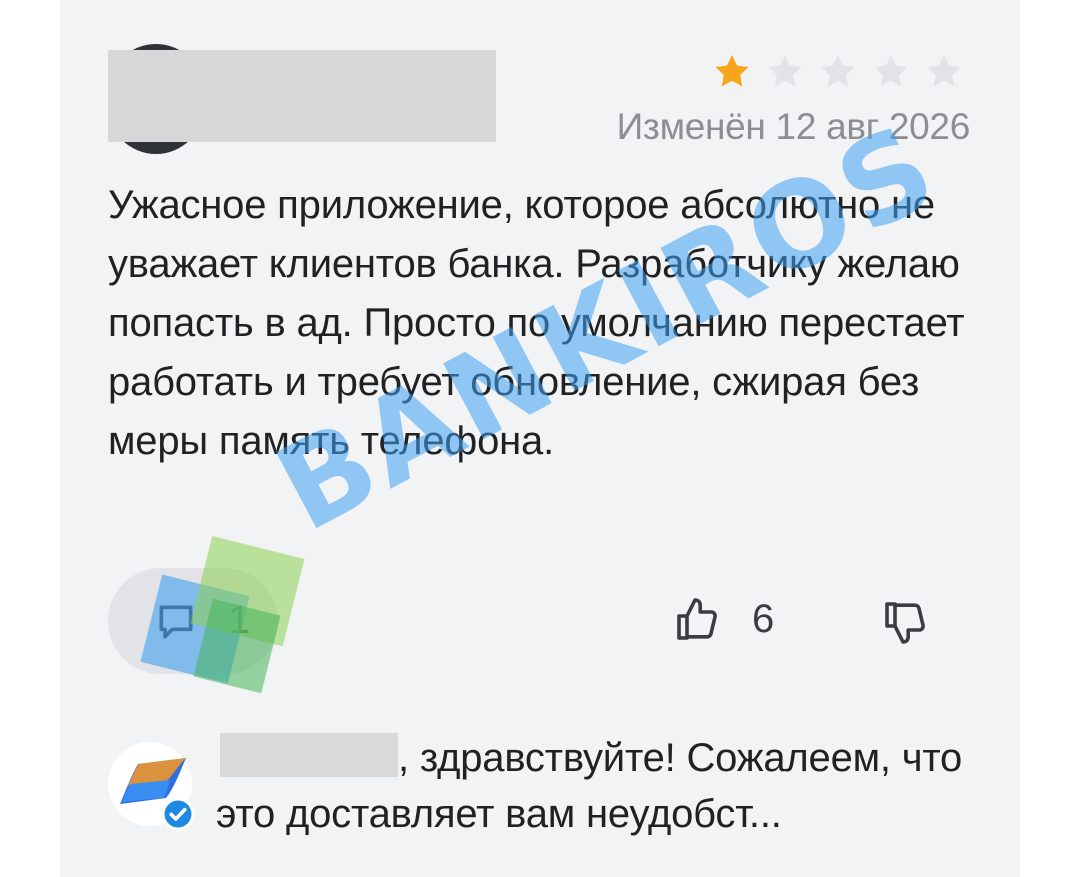  I want to click on thumbs-up-icon, so click(697, 620).